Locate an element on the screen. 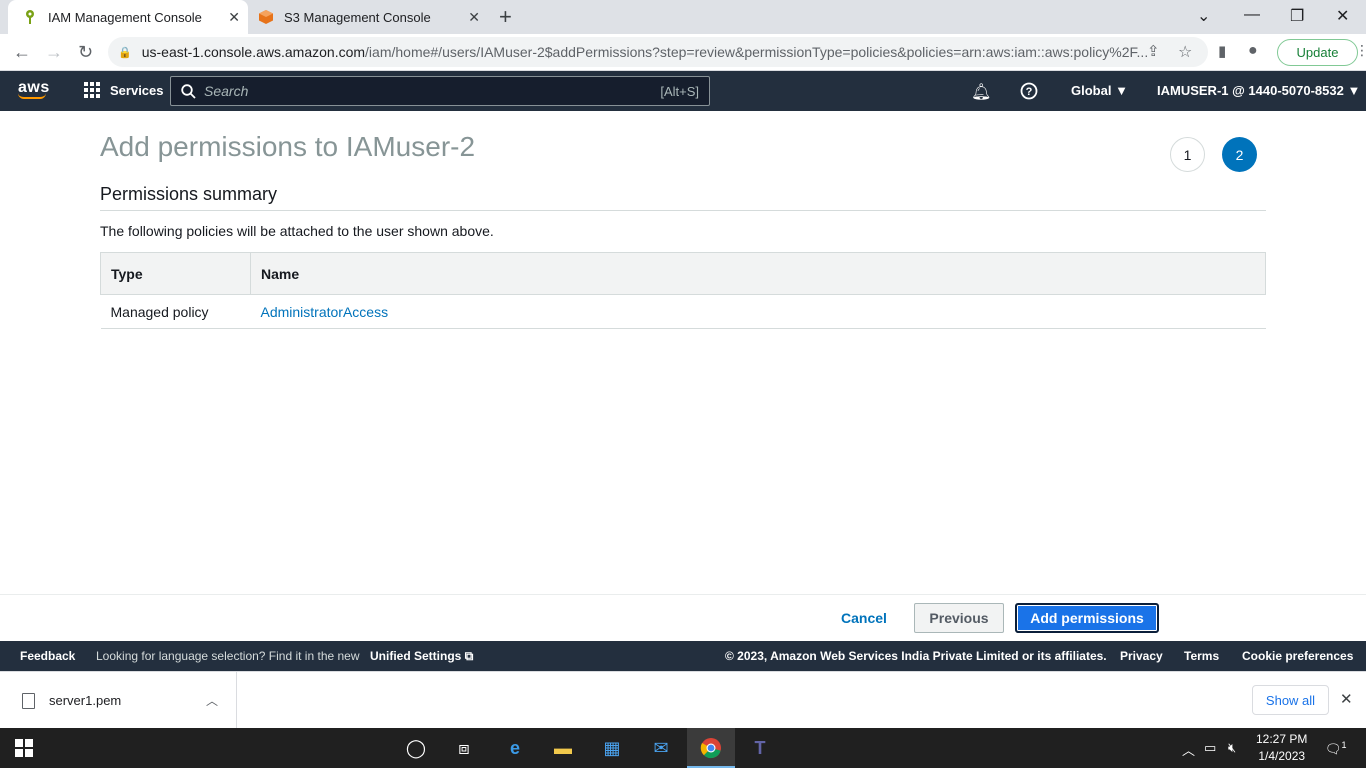  aws-logo: aws is located at coordinates (34, 89).